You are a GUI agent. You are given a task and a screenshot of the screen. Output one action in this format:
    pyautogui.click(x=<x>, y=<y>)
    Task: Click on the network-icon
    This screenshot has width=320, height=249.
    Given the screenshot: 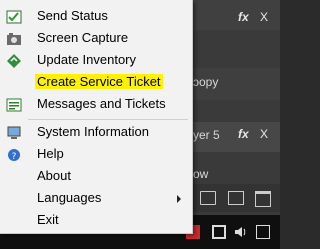 What is the action you would take?
    pyautogui.click(x=219, y=232)
    